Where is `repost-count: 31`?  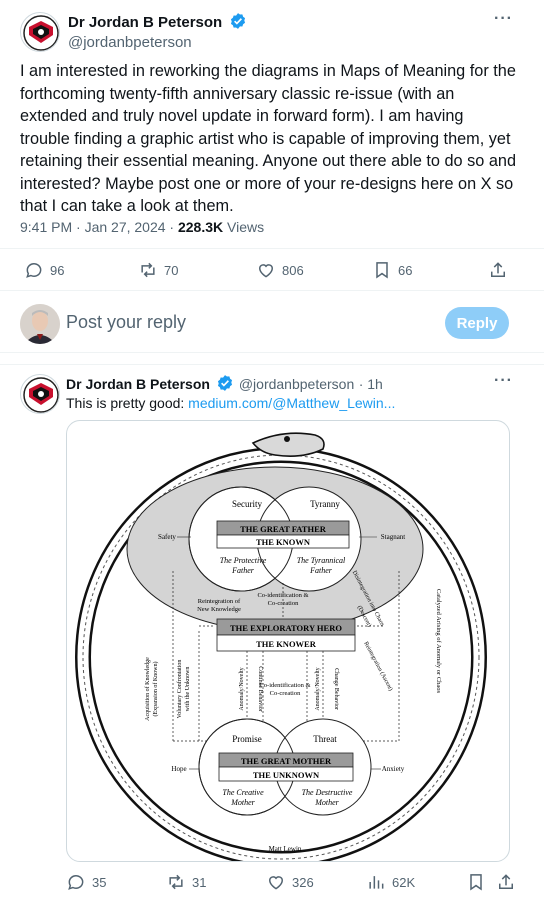
repost-count: 31 is located at coordinates (199, 882).